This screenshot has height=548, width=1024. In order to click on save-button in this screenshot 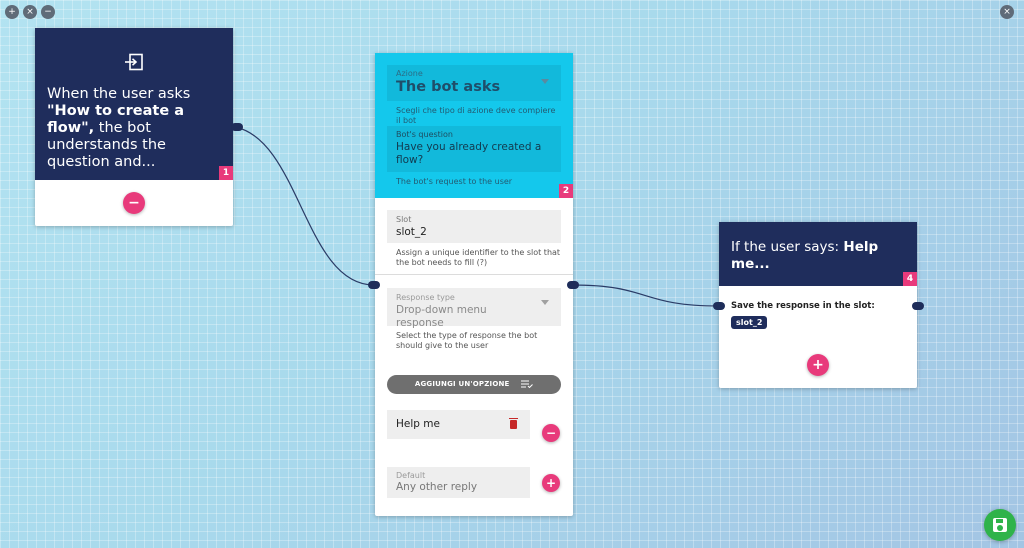, I will do `click(1000, 525)`.